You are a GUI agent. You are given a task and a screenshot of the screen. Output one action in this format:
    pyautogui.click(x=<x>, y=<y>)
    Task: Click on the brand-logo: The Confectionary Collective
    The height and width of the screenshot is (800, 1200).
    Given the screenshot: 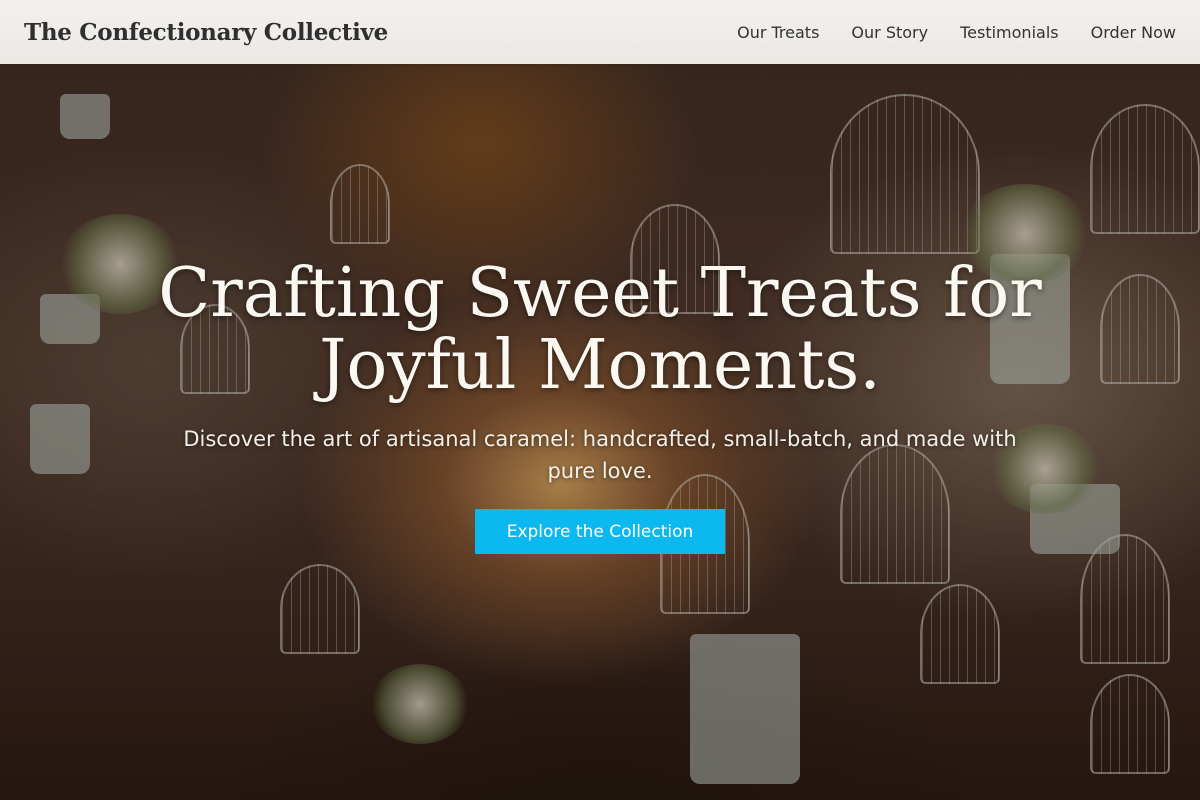 What is the action you would take?
    pyautogui.click(x=206, y=32)
    